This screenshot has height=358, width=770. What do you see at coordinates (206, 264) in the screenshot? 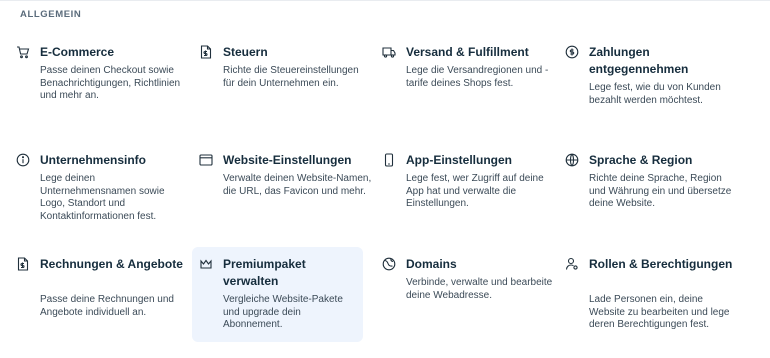
I see `crown-icon` at bounding box center [206, 264].